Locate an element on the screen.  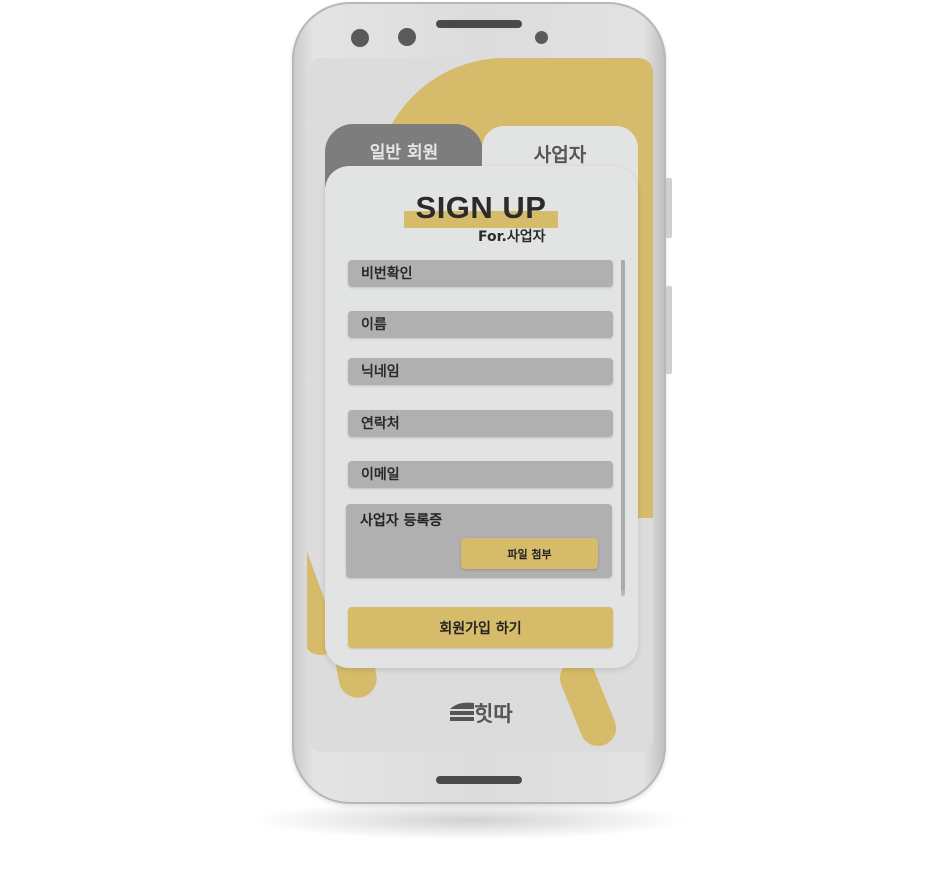
contact-input is located at coordinates (480, 423).